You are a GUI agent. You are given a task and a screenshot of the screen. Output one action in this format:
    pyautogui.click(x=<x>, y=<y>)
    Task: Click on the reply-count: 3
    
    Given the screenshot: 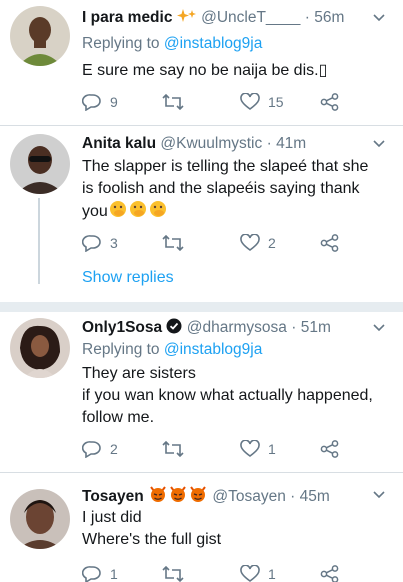 What is the action you would take?
    pyautogui.click(x=114, y=243)
    